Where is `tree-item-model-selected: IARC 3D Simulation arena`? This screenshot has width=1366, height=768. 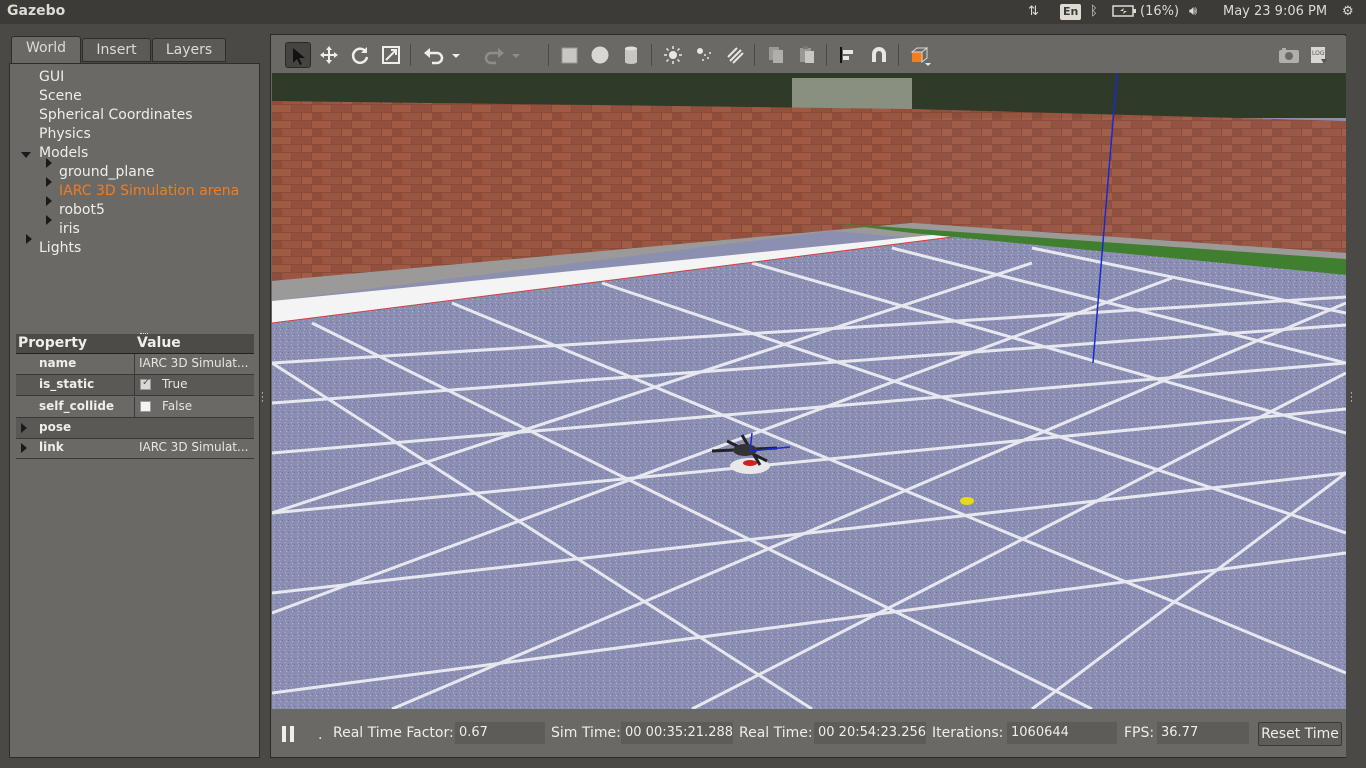 tree-item-model-selected: IARC 3D Simulation arena is located at coordinates (149, 191).